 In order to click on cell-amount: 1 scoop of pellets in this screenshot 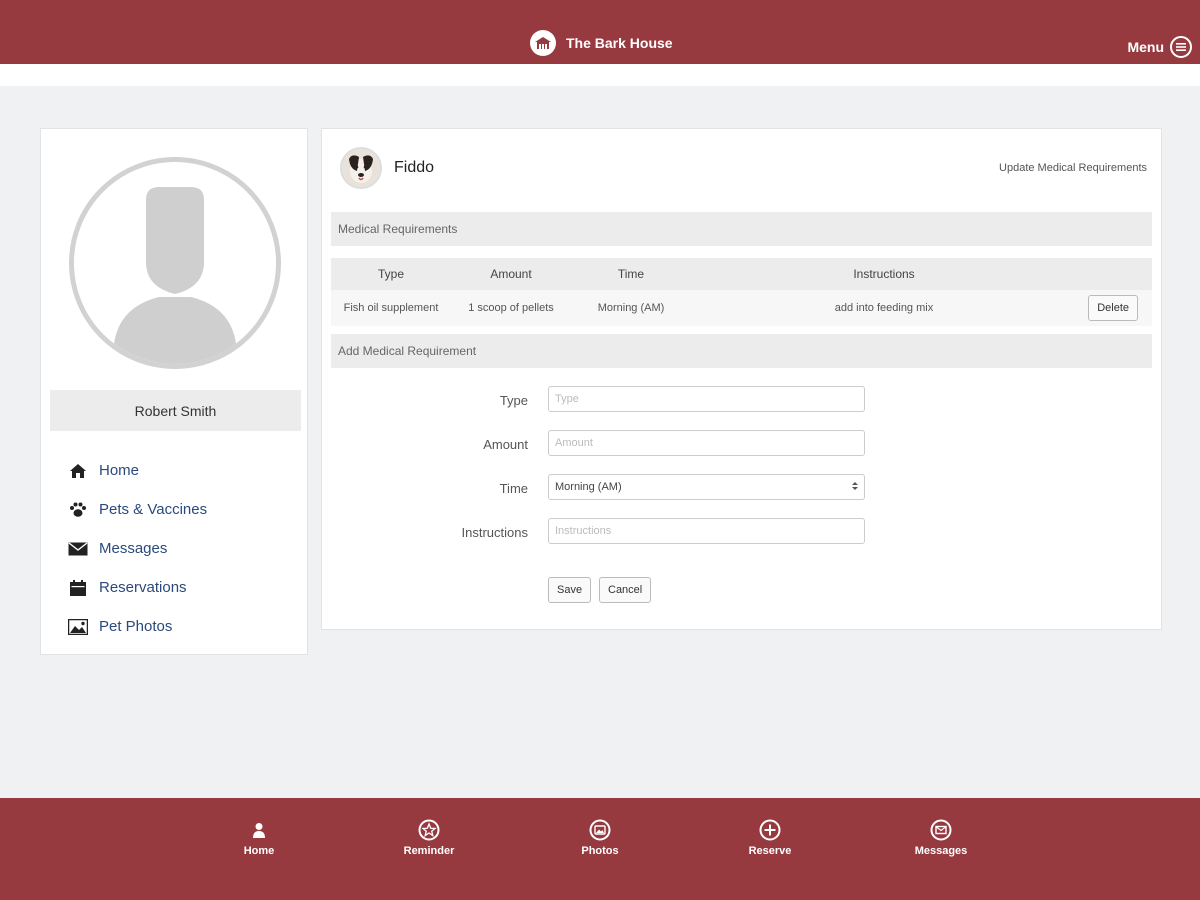, I will do `click(511, 308)`.